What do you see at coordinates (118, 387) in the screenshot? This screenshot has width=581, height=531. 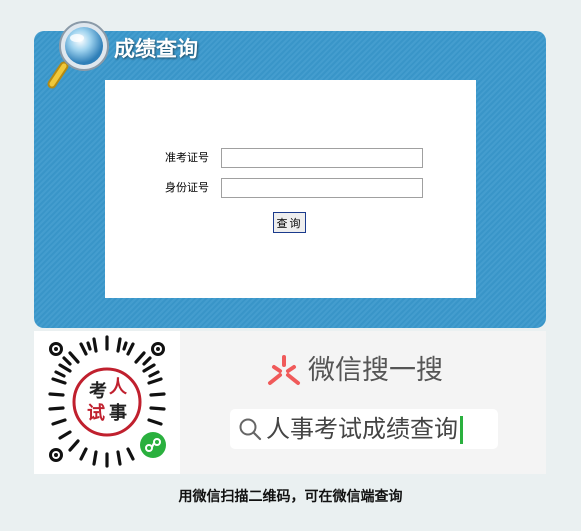 I see `qr-char-ren: 人` at bounding box center [118, 387].